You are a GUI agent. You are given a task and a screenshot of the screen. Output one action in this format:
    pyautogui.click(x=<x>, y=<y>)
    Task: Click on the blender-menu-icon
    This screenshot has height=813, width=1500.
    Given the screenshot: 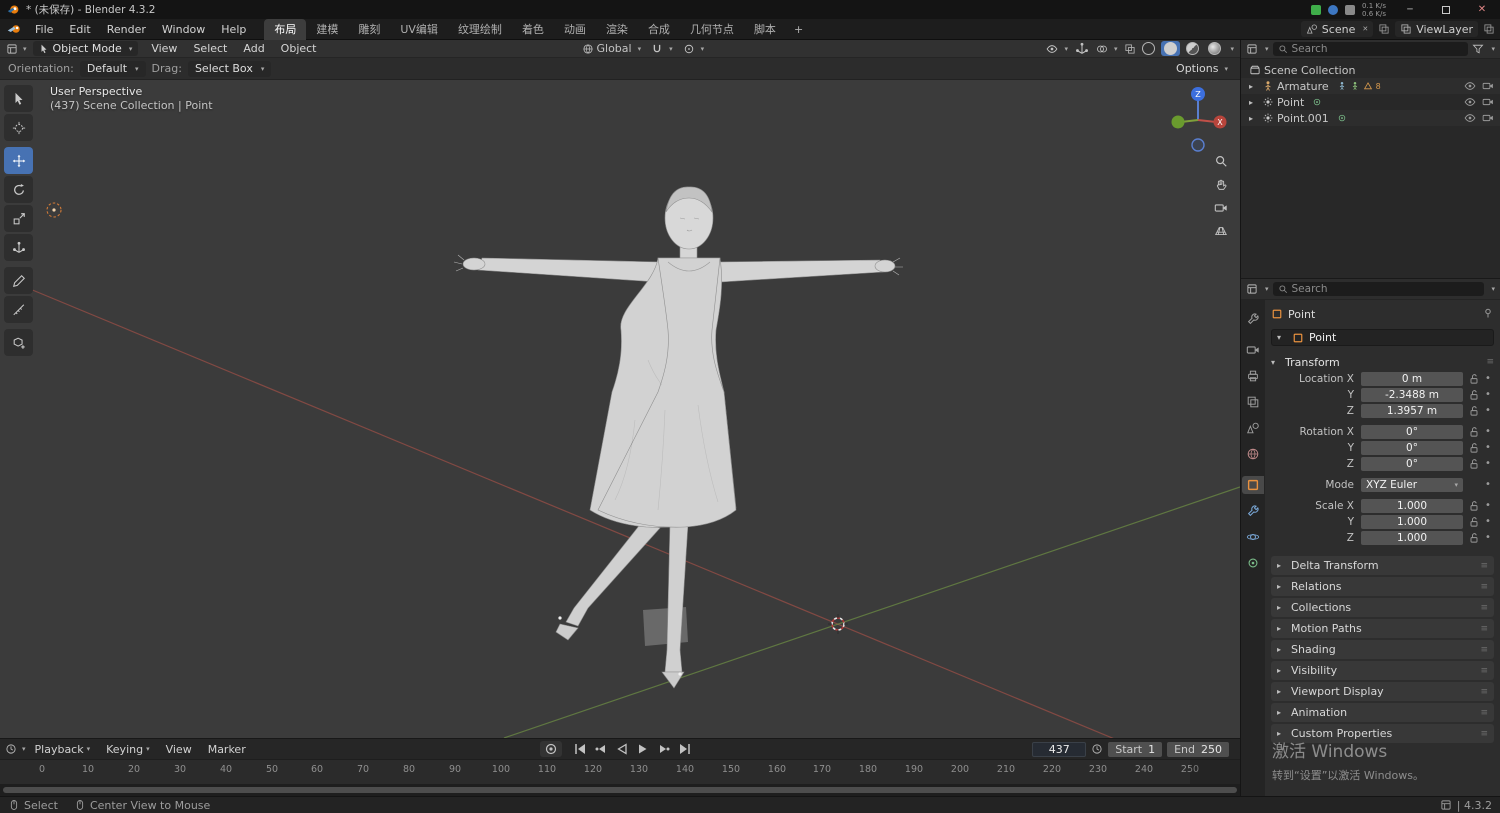 What is the action you would take?
    pyautogui.click(x=14, y=29)
    